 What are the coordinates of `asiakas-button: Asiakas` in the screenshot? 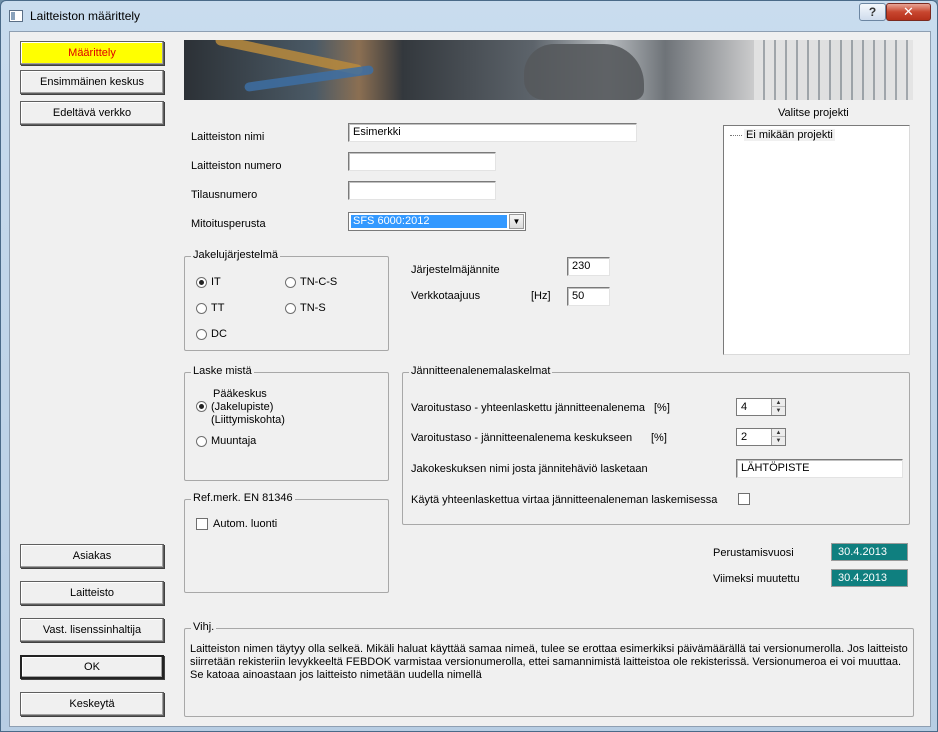 It's located at (92, 556).